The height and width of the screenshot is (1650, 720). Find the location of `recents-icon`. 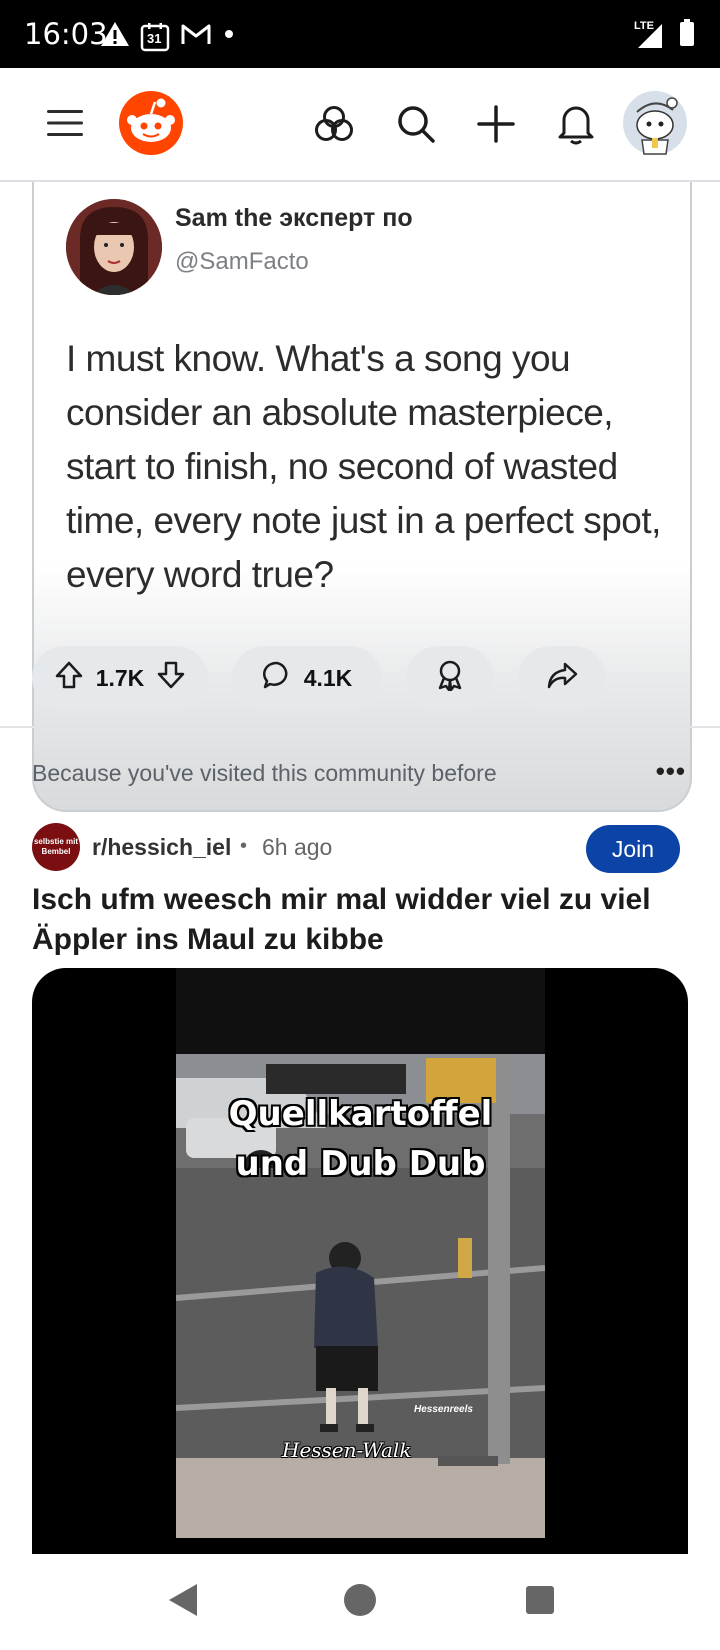

recents-icon is located at coordinates (540, 1600).